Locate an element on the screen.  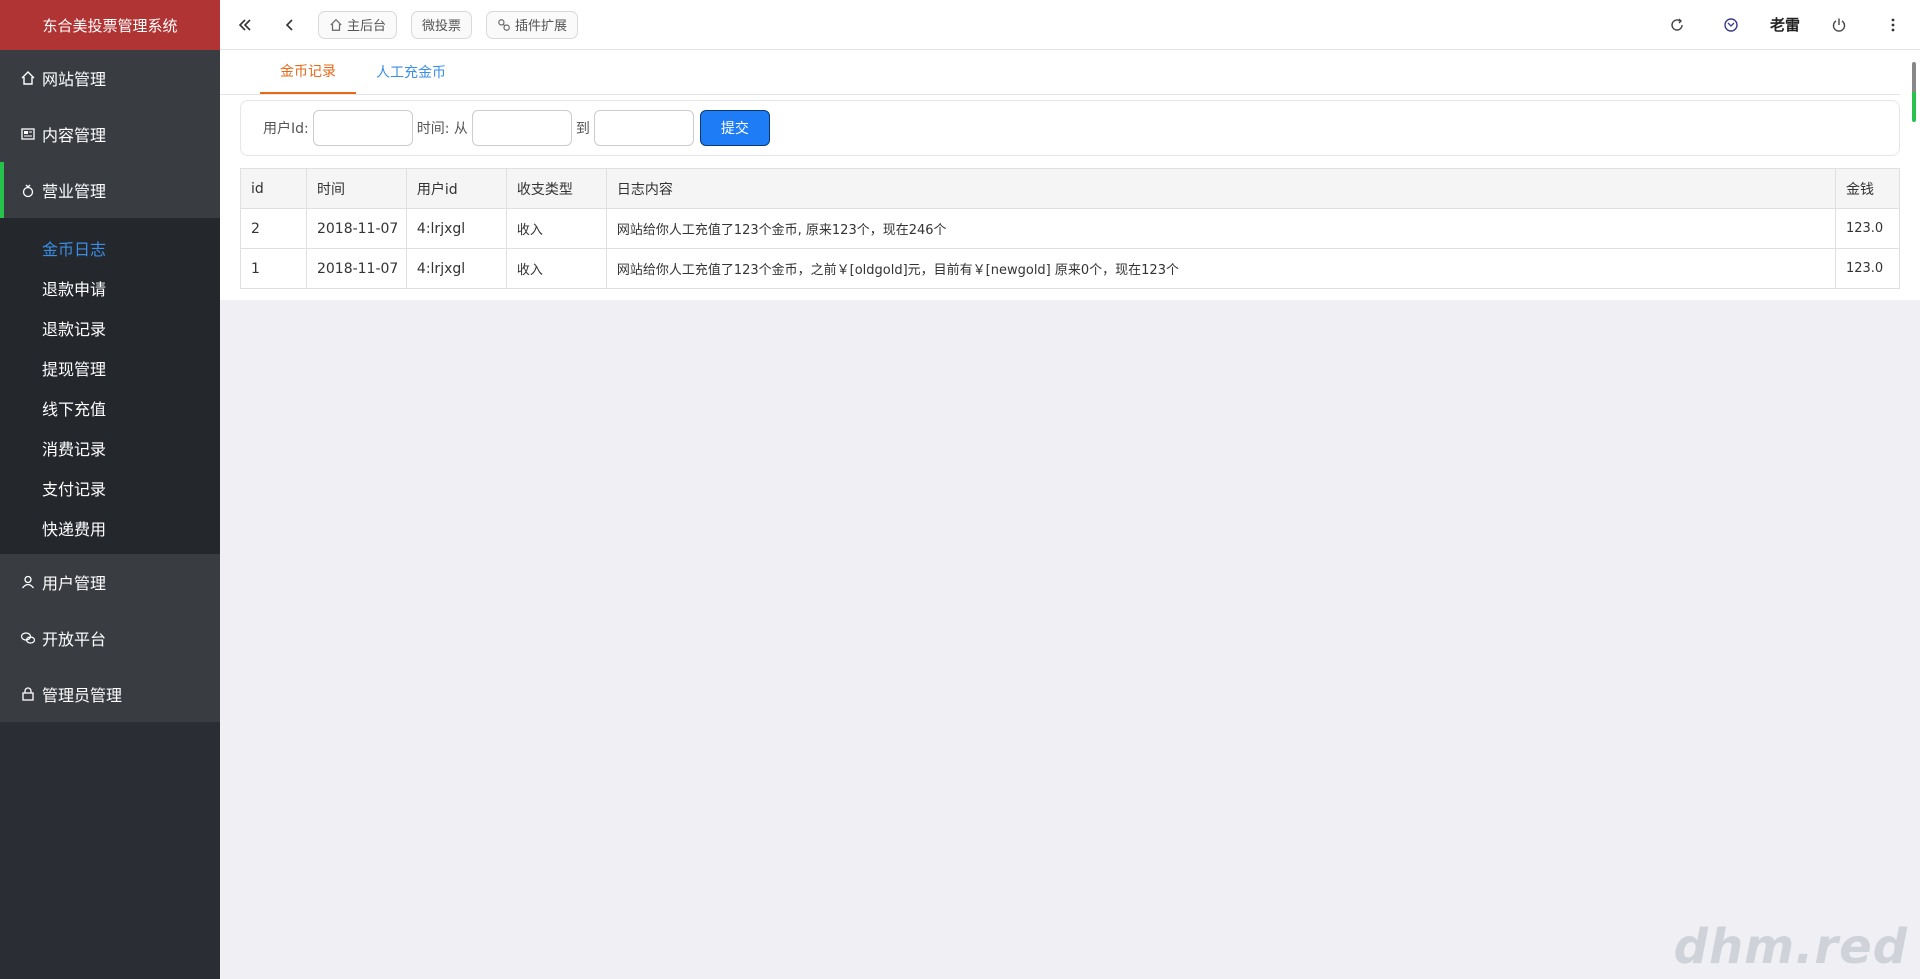
user-name: 老雷 is located at coordinates (1785, 24).